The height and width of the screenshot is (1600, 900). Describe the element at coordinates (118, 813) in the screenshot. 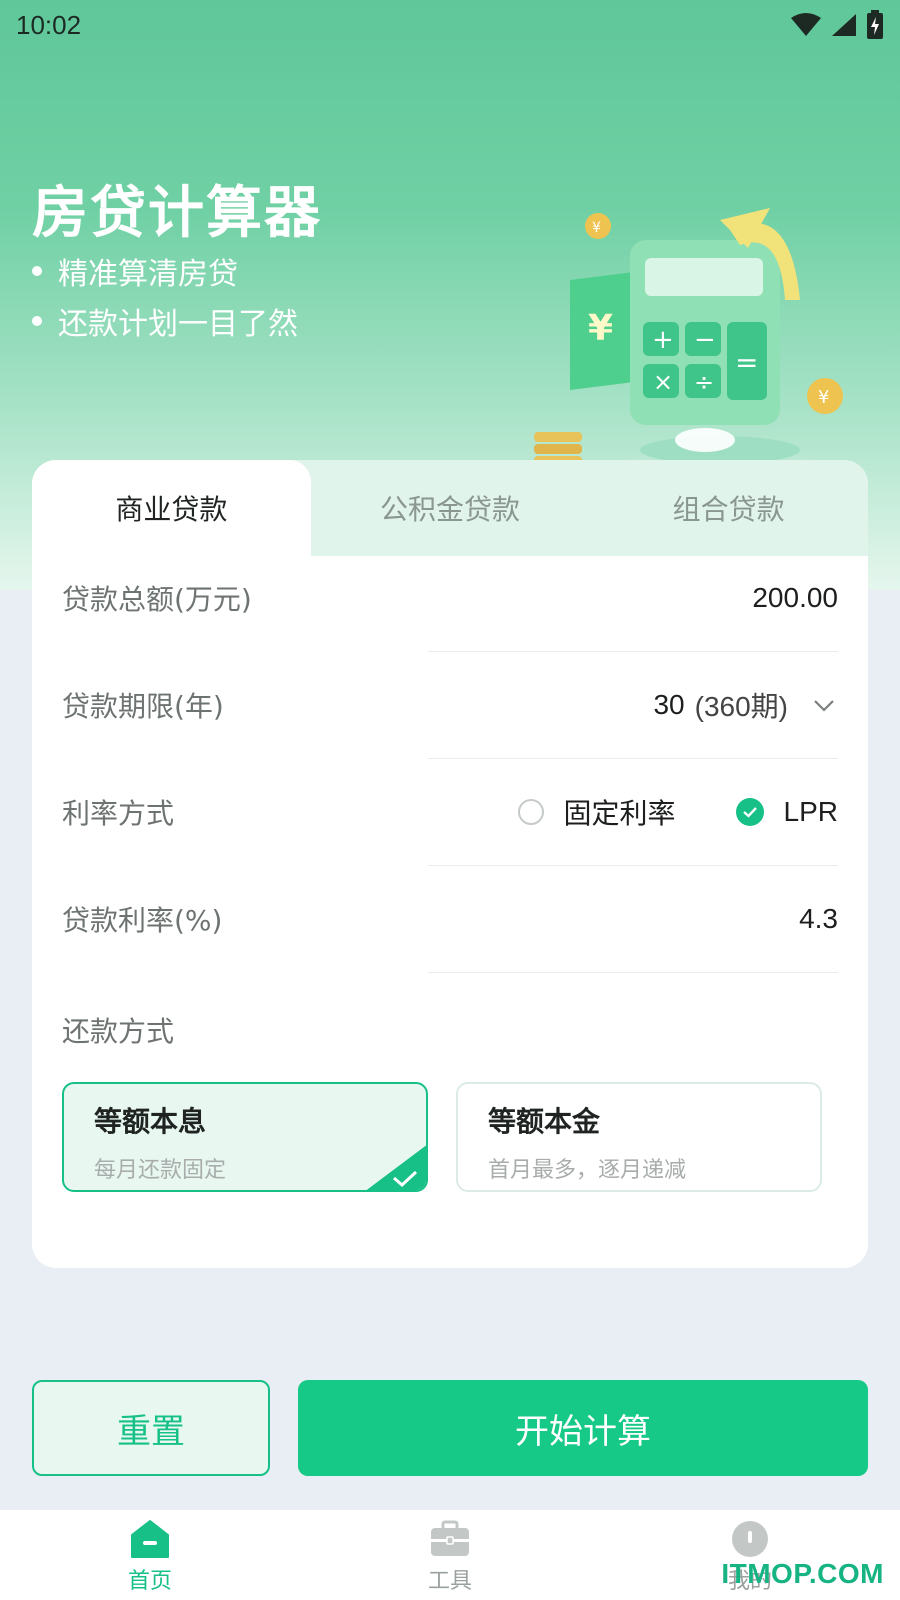

I see `rate-mode-label: 利率方式` at that location.